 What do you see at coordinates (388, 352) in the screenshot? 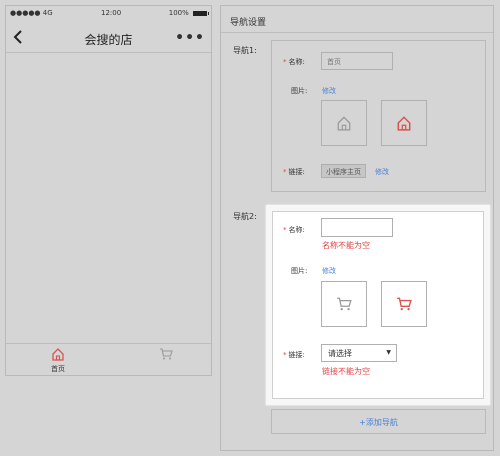
I see `chevron-down-icon: ▼` at bounding box center [388, 352].